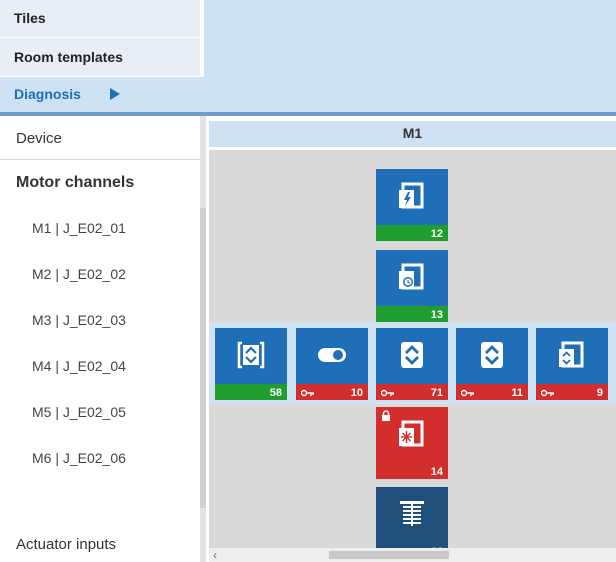  Describe the element at coordinates (100, 58) in the screenshot. I see `menu-item-room-templates: Room templates` at that location.